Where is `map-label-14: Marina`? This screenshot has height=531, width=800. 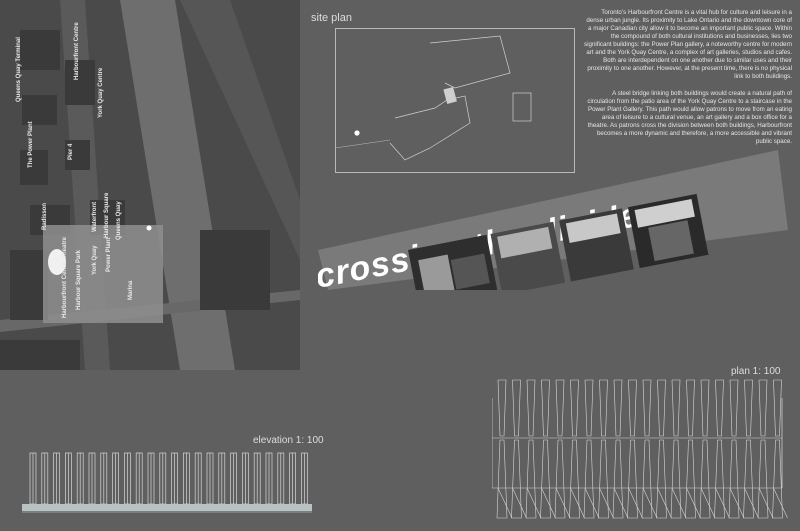
map-label-14: Marina is located at coordinates (131, 290).